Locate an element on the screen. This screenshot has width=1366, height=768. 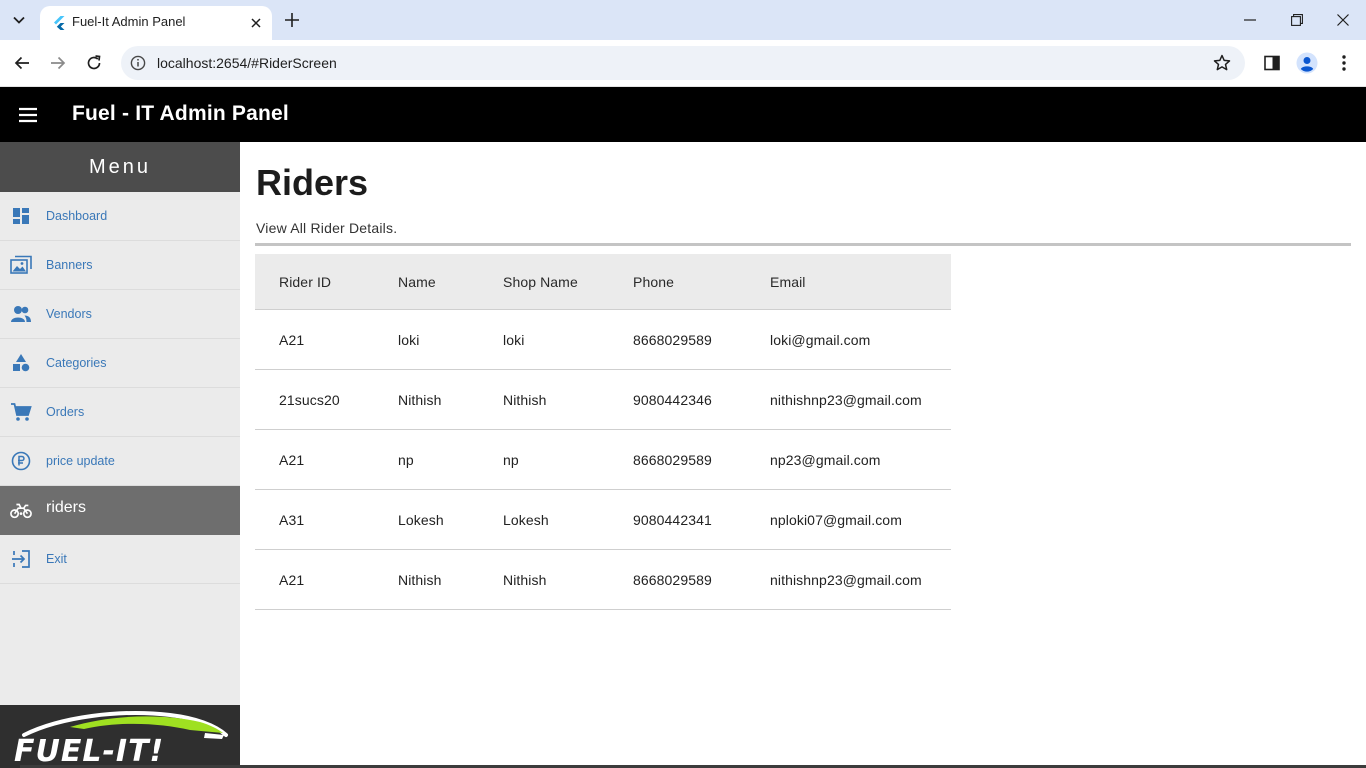
dashboard-icon is located at coordinates (21, 216).